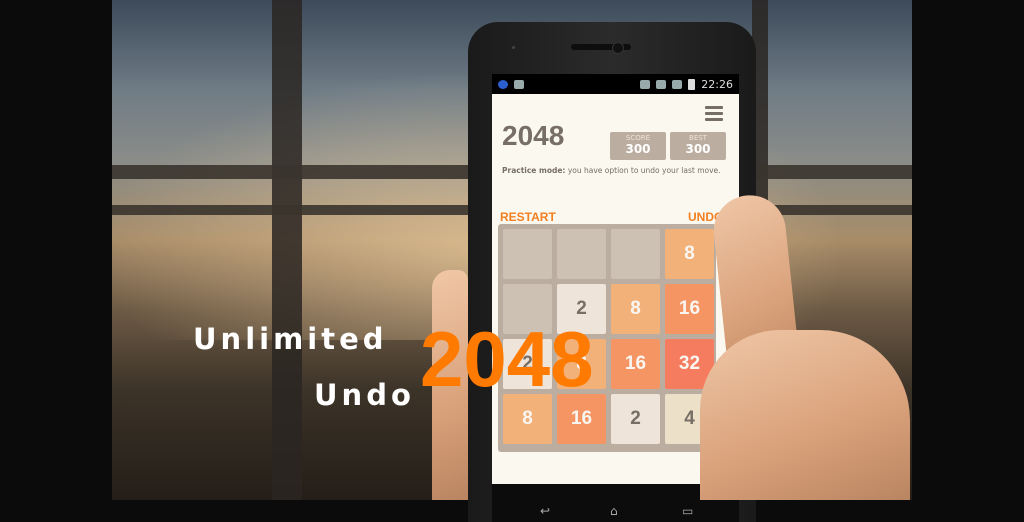 The height and width of the screenshot is (522, 1024). I want to click on home-icon: ⌂, so click(614, 511).